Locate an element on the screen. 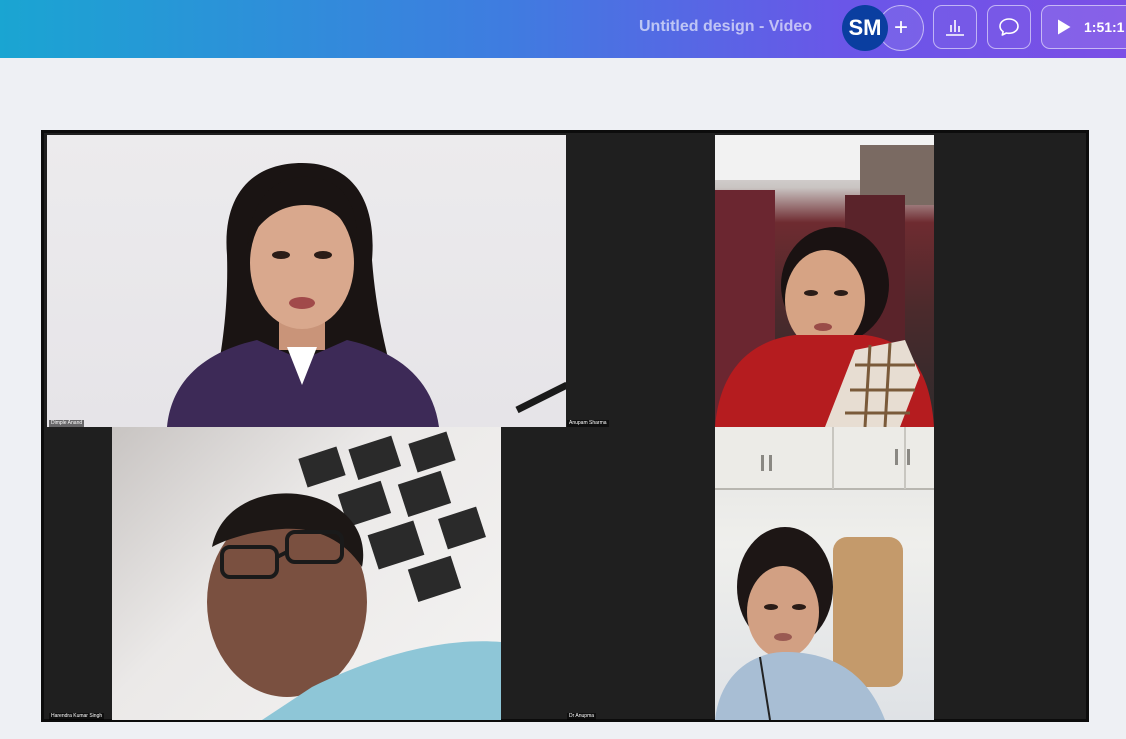 This screenshot has width=1126, height=739. bar-chart-icon is located at coordinates (955, 28).